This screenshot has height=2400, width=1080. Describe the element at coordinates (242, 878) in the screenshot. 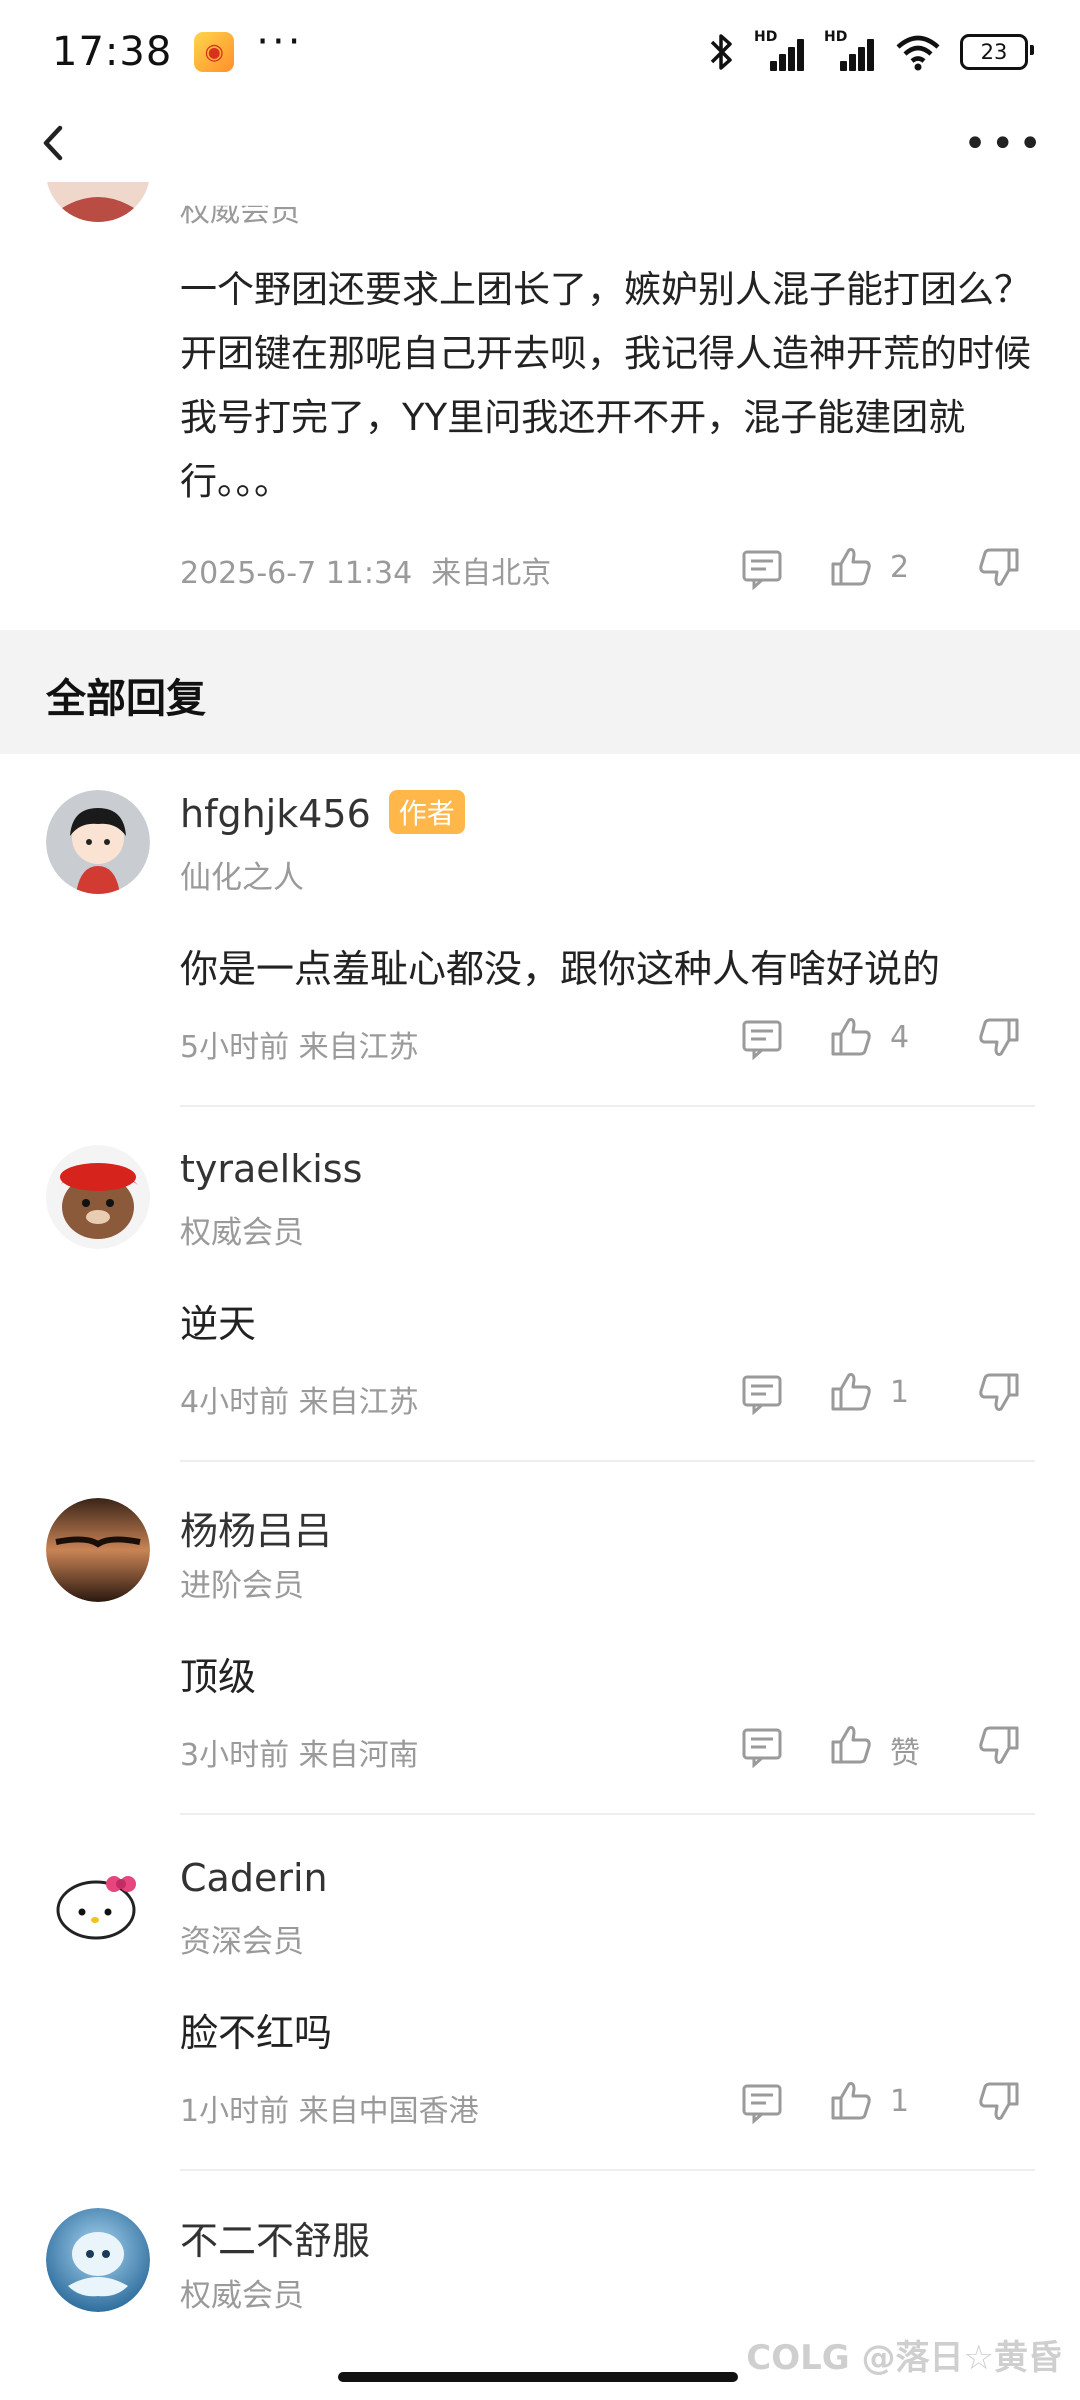

I see `user-level: 仙化之人` at that location.